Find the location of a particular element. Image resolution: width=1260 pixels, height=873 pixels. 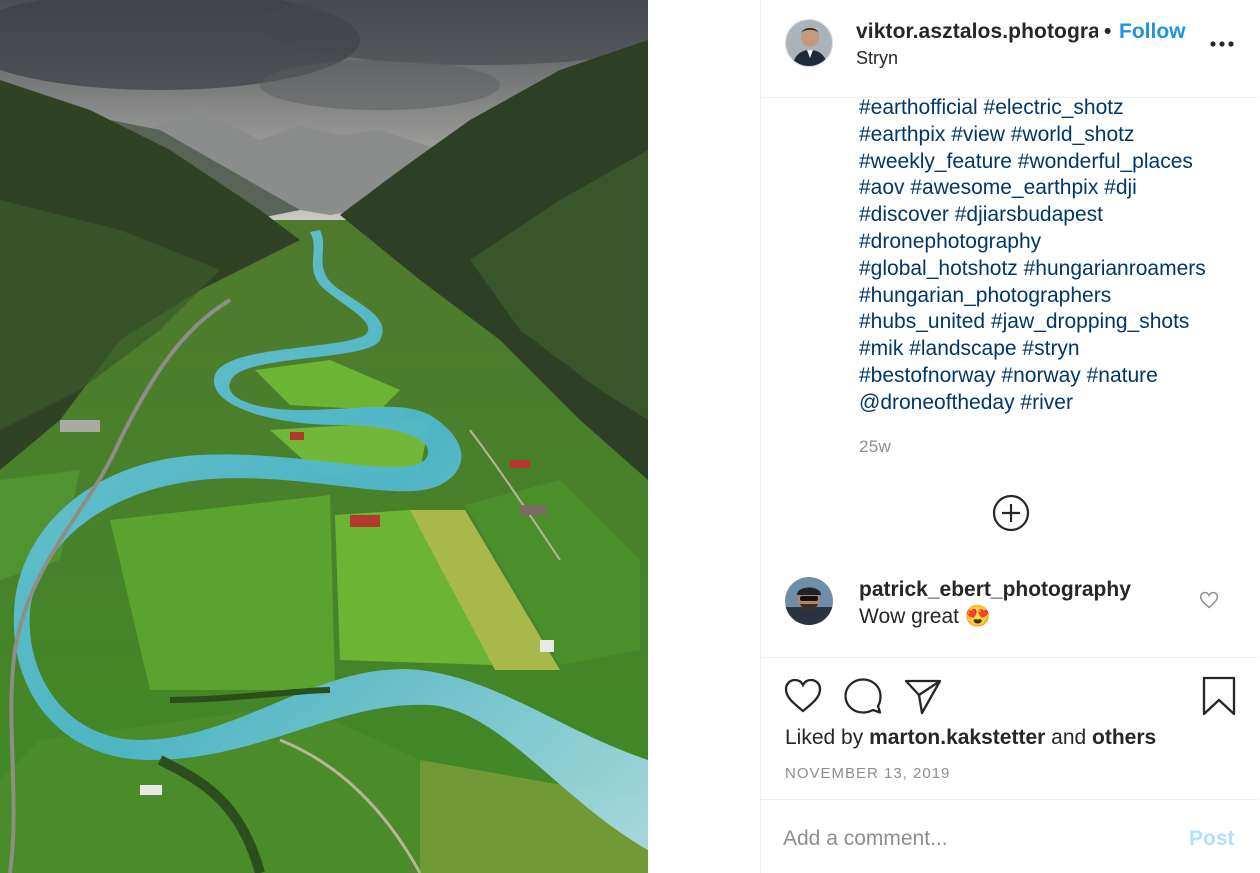

load-more-comments-glyph is located at coordinates (1011, 513).